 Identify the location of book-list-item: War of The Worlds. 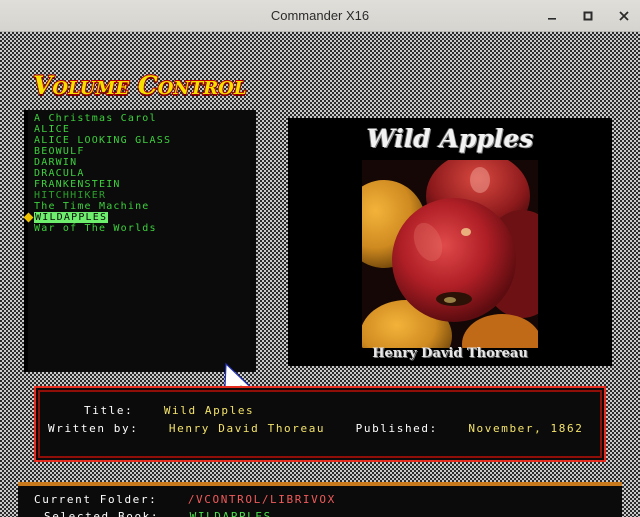
(142, 228).